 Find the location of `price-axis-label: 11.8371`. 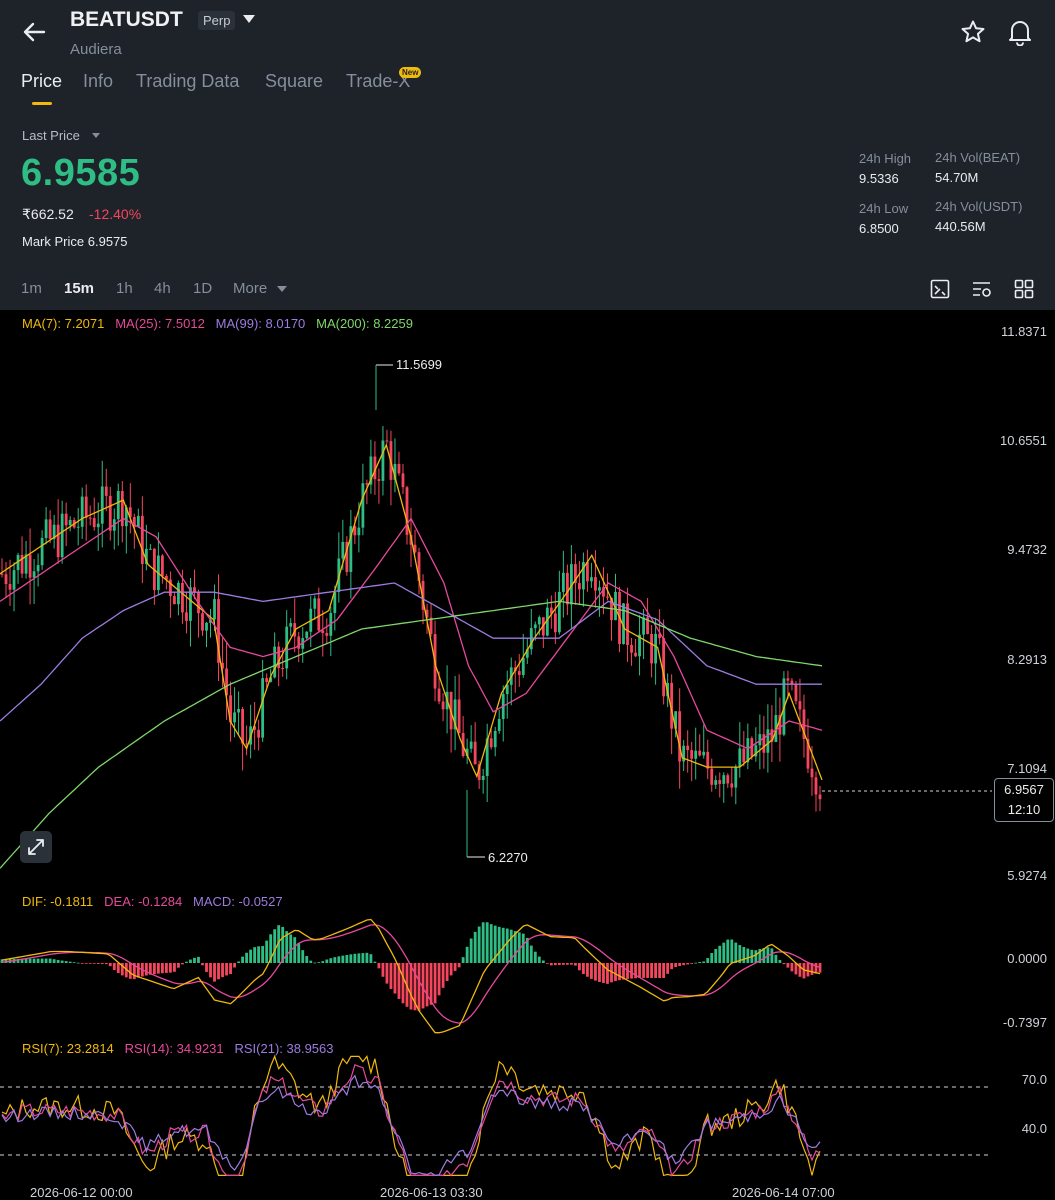

price-axis-label: 11.8371 is located at coordinates (1023, 331).